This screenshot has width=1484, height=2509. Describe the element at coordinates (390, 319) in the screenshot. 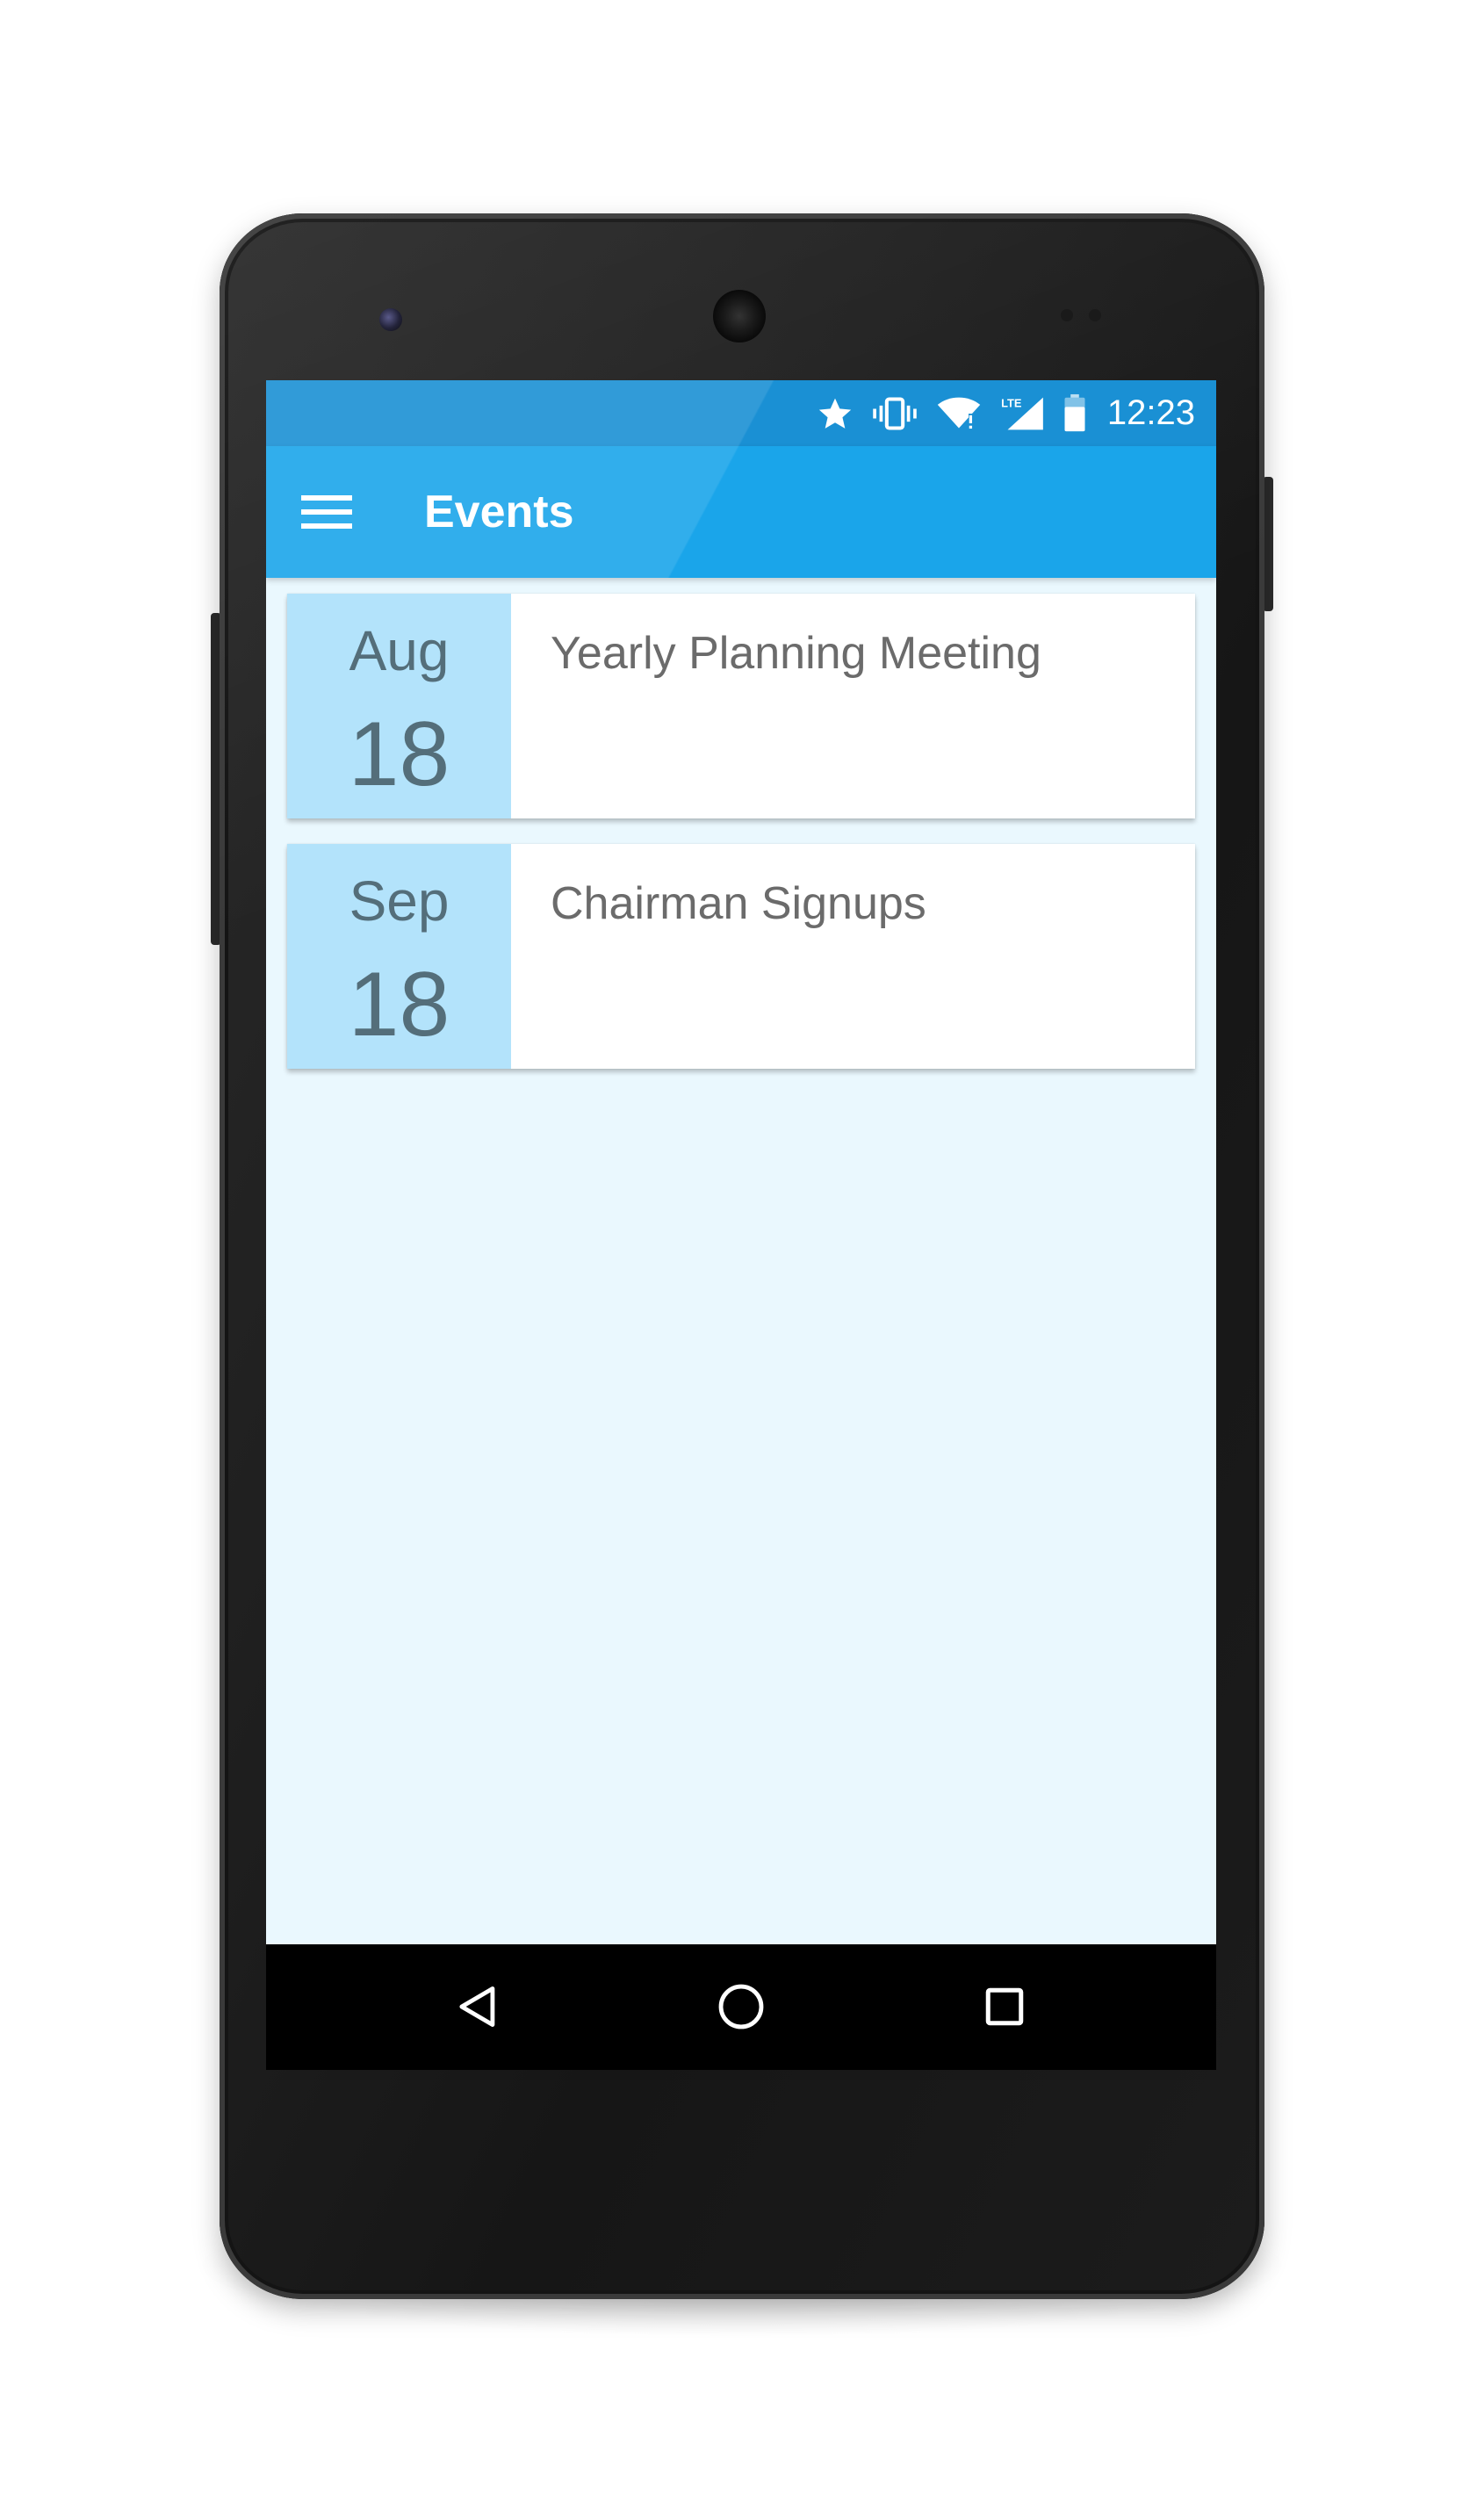

I see `front-camera` at that location.